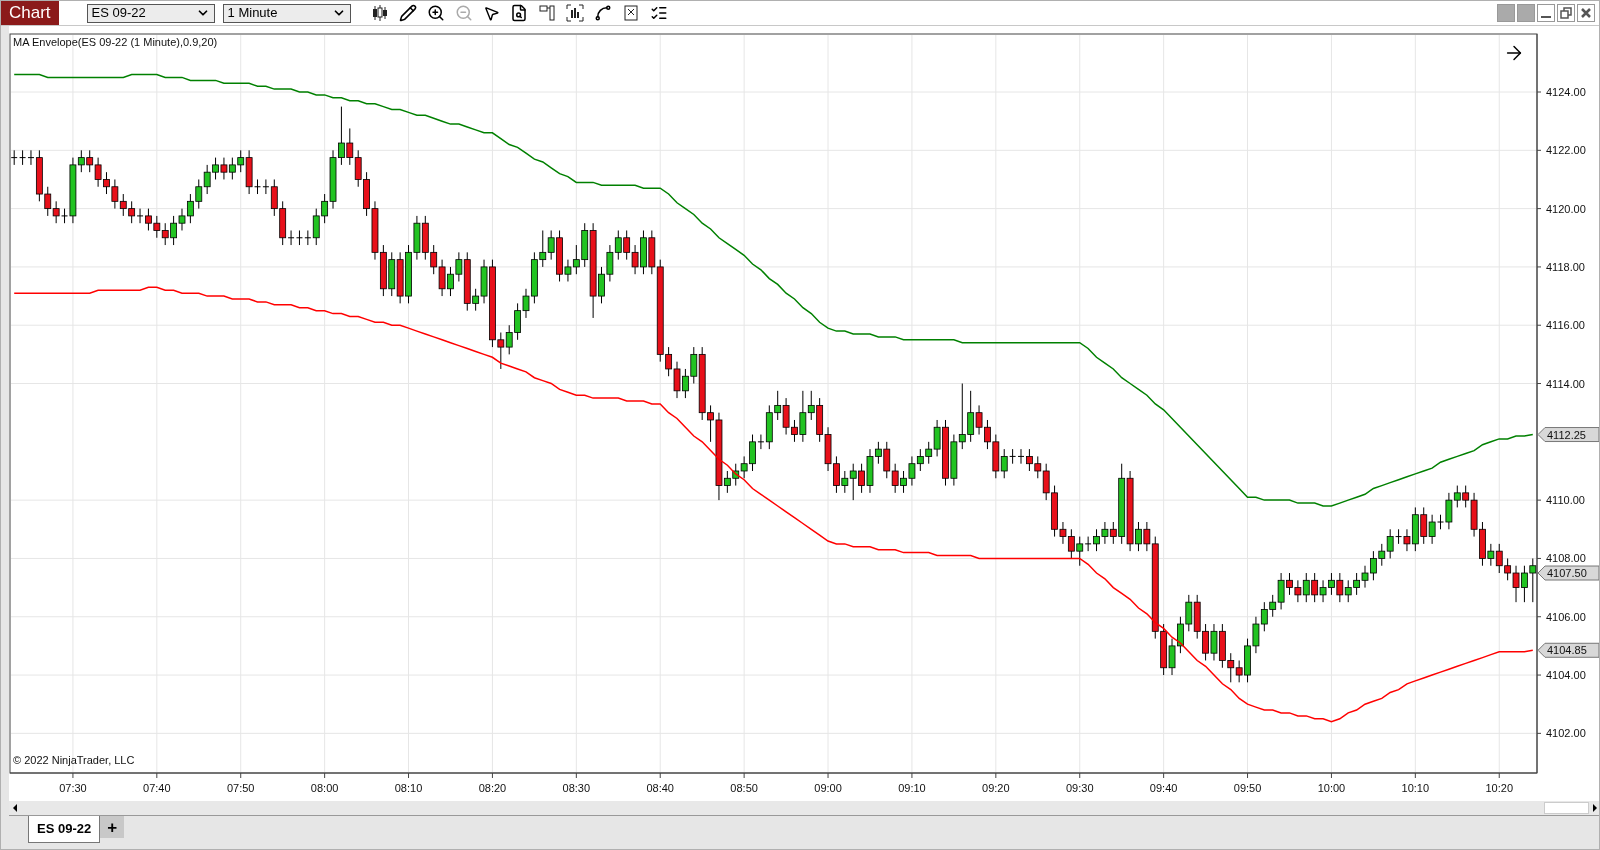 This screenshot has height=850, width=1600. I want to click on time-label: 08:10, so click(408, 788).